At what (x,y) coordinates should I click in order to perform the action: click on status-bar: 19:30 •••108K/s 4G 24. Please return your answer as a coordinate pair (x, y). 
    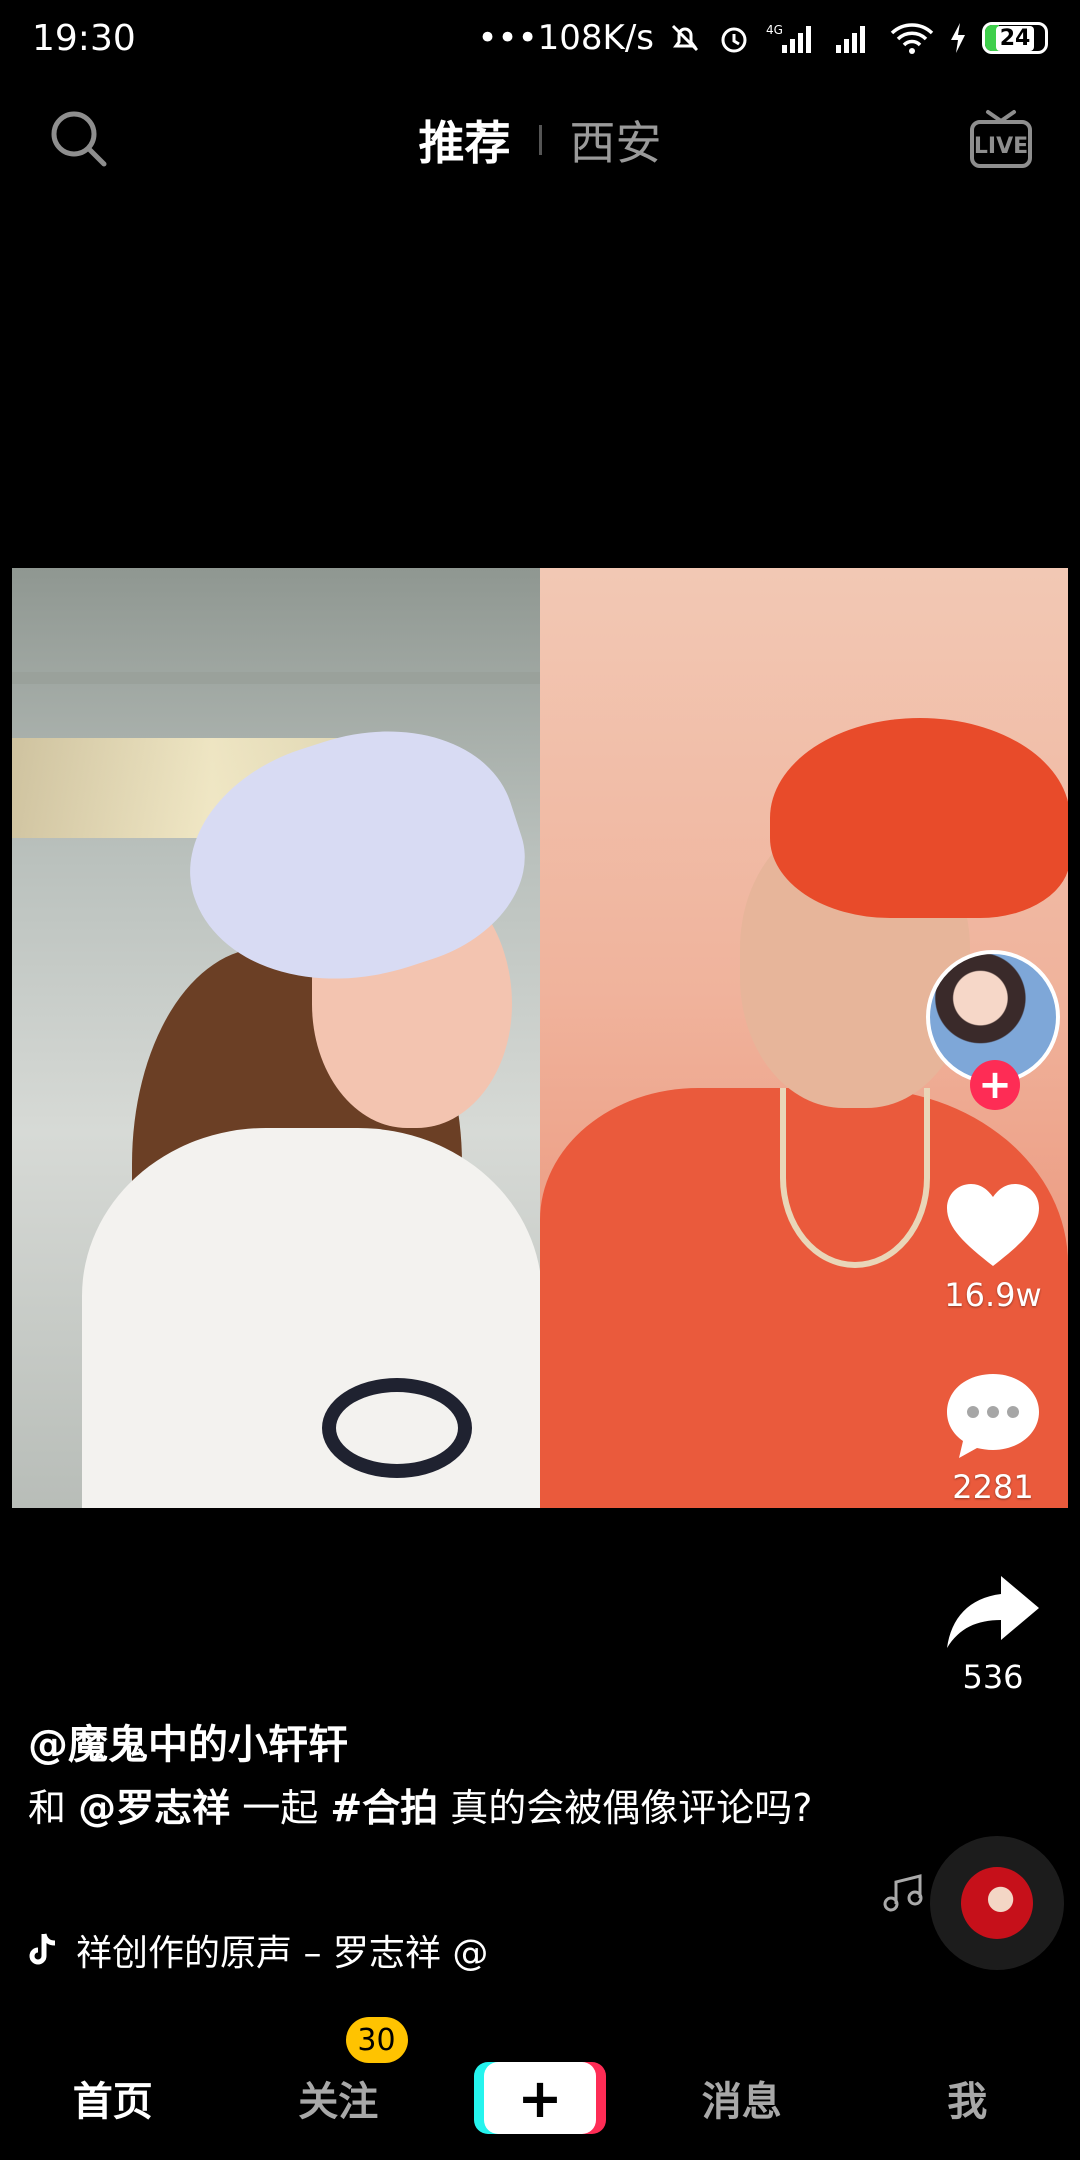
    Looking at the image, I should click on (540, 38).